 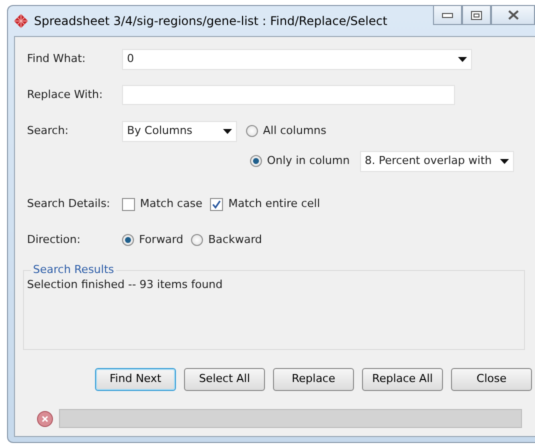 What do you see at coordinates (286, 131) in the screenshot?
I see `scope-radio: All columns` at bounding box center [286, 131].